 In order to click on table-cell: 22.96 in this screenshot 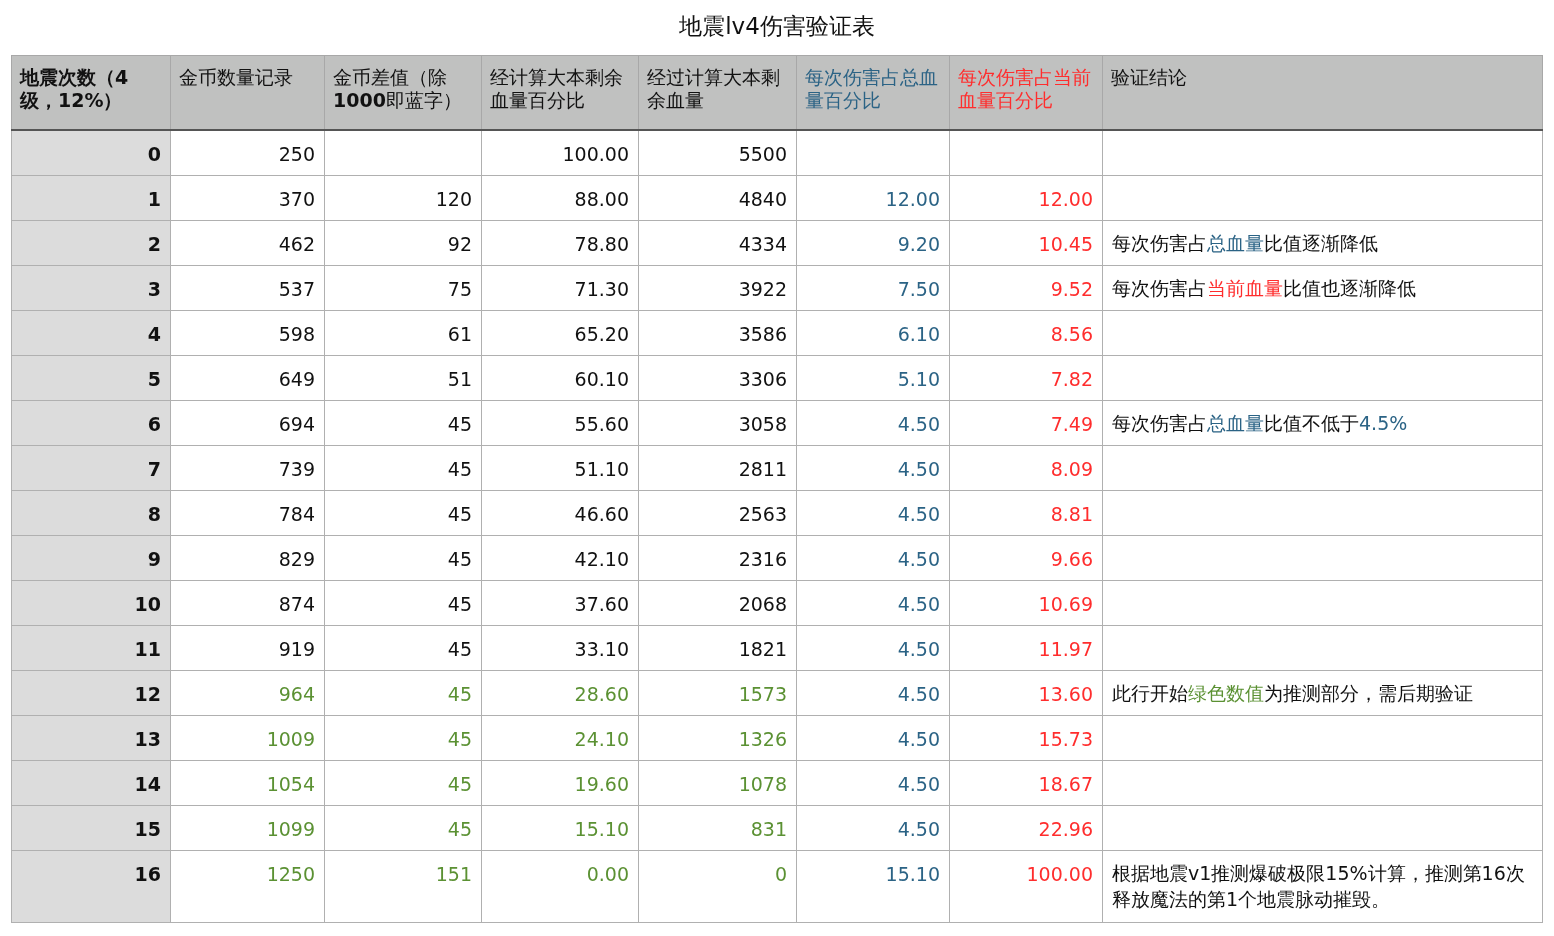, I will do `click(1026, 827)`.